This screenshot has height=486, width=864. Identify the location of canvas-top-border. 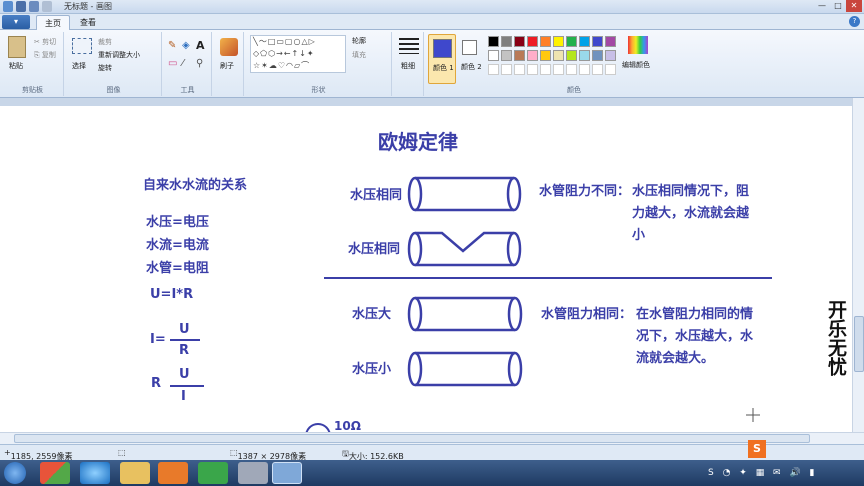
(432, 102).